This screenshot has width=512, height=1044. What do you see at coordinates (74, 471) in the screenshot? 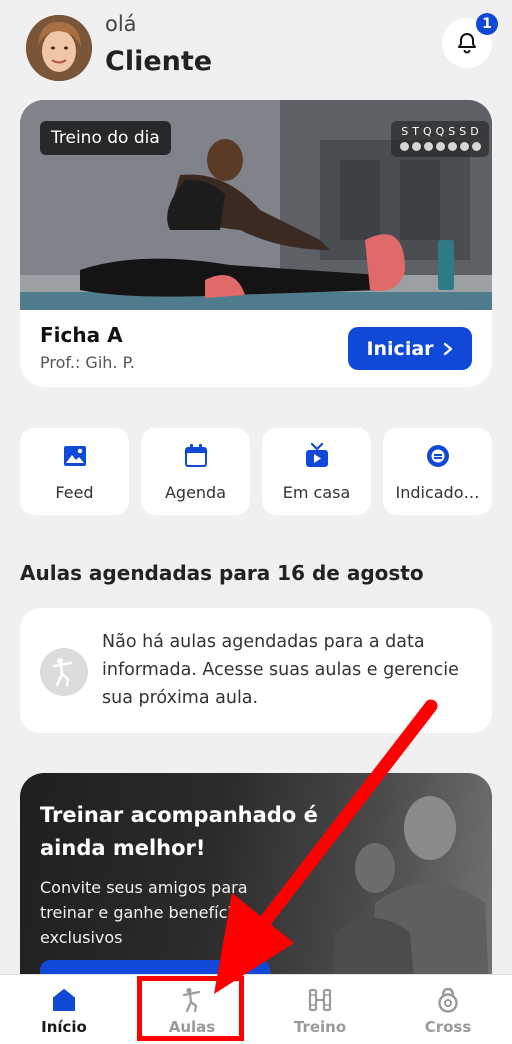
I see `quick-action-feed: Feed` at bounding box center [74, 471].